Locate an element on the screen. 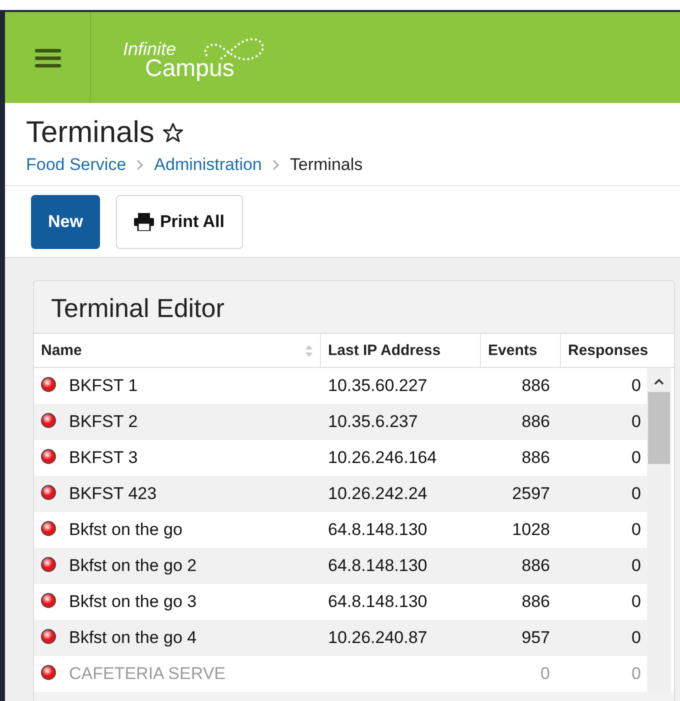 Image resolution: width=680 pixels, height=701 pixels. table-row: BKFST 2 10.35.6.237 886 0 is located at coordinates (340, 422).